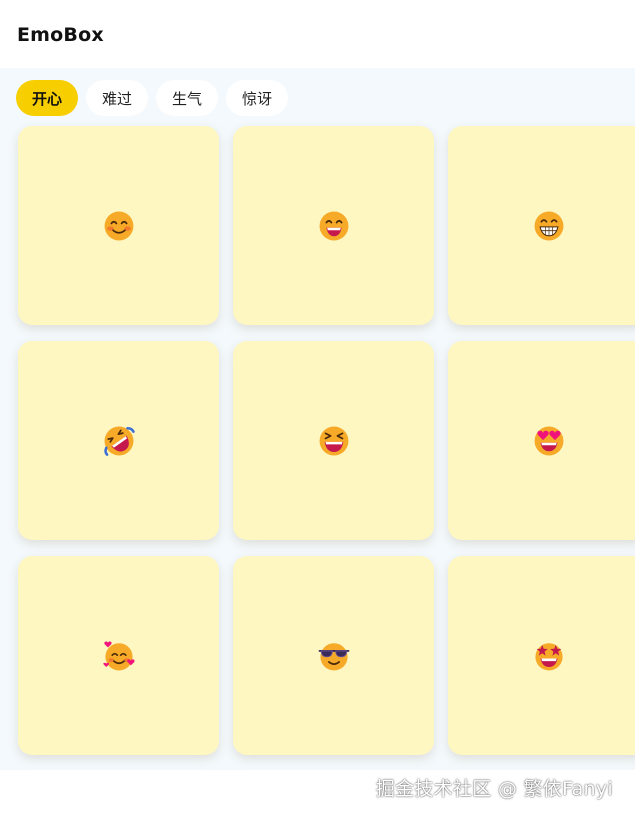 This screenshot has width=635, height=821. Describe the element at coordinates (60, 35) in the screenshot. I see `app-title: EmoBox` at that location.